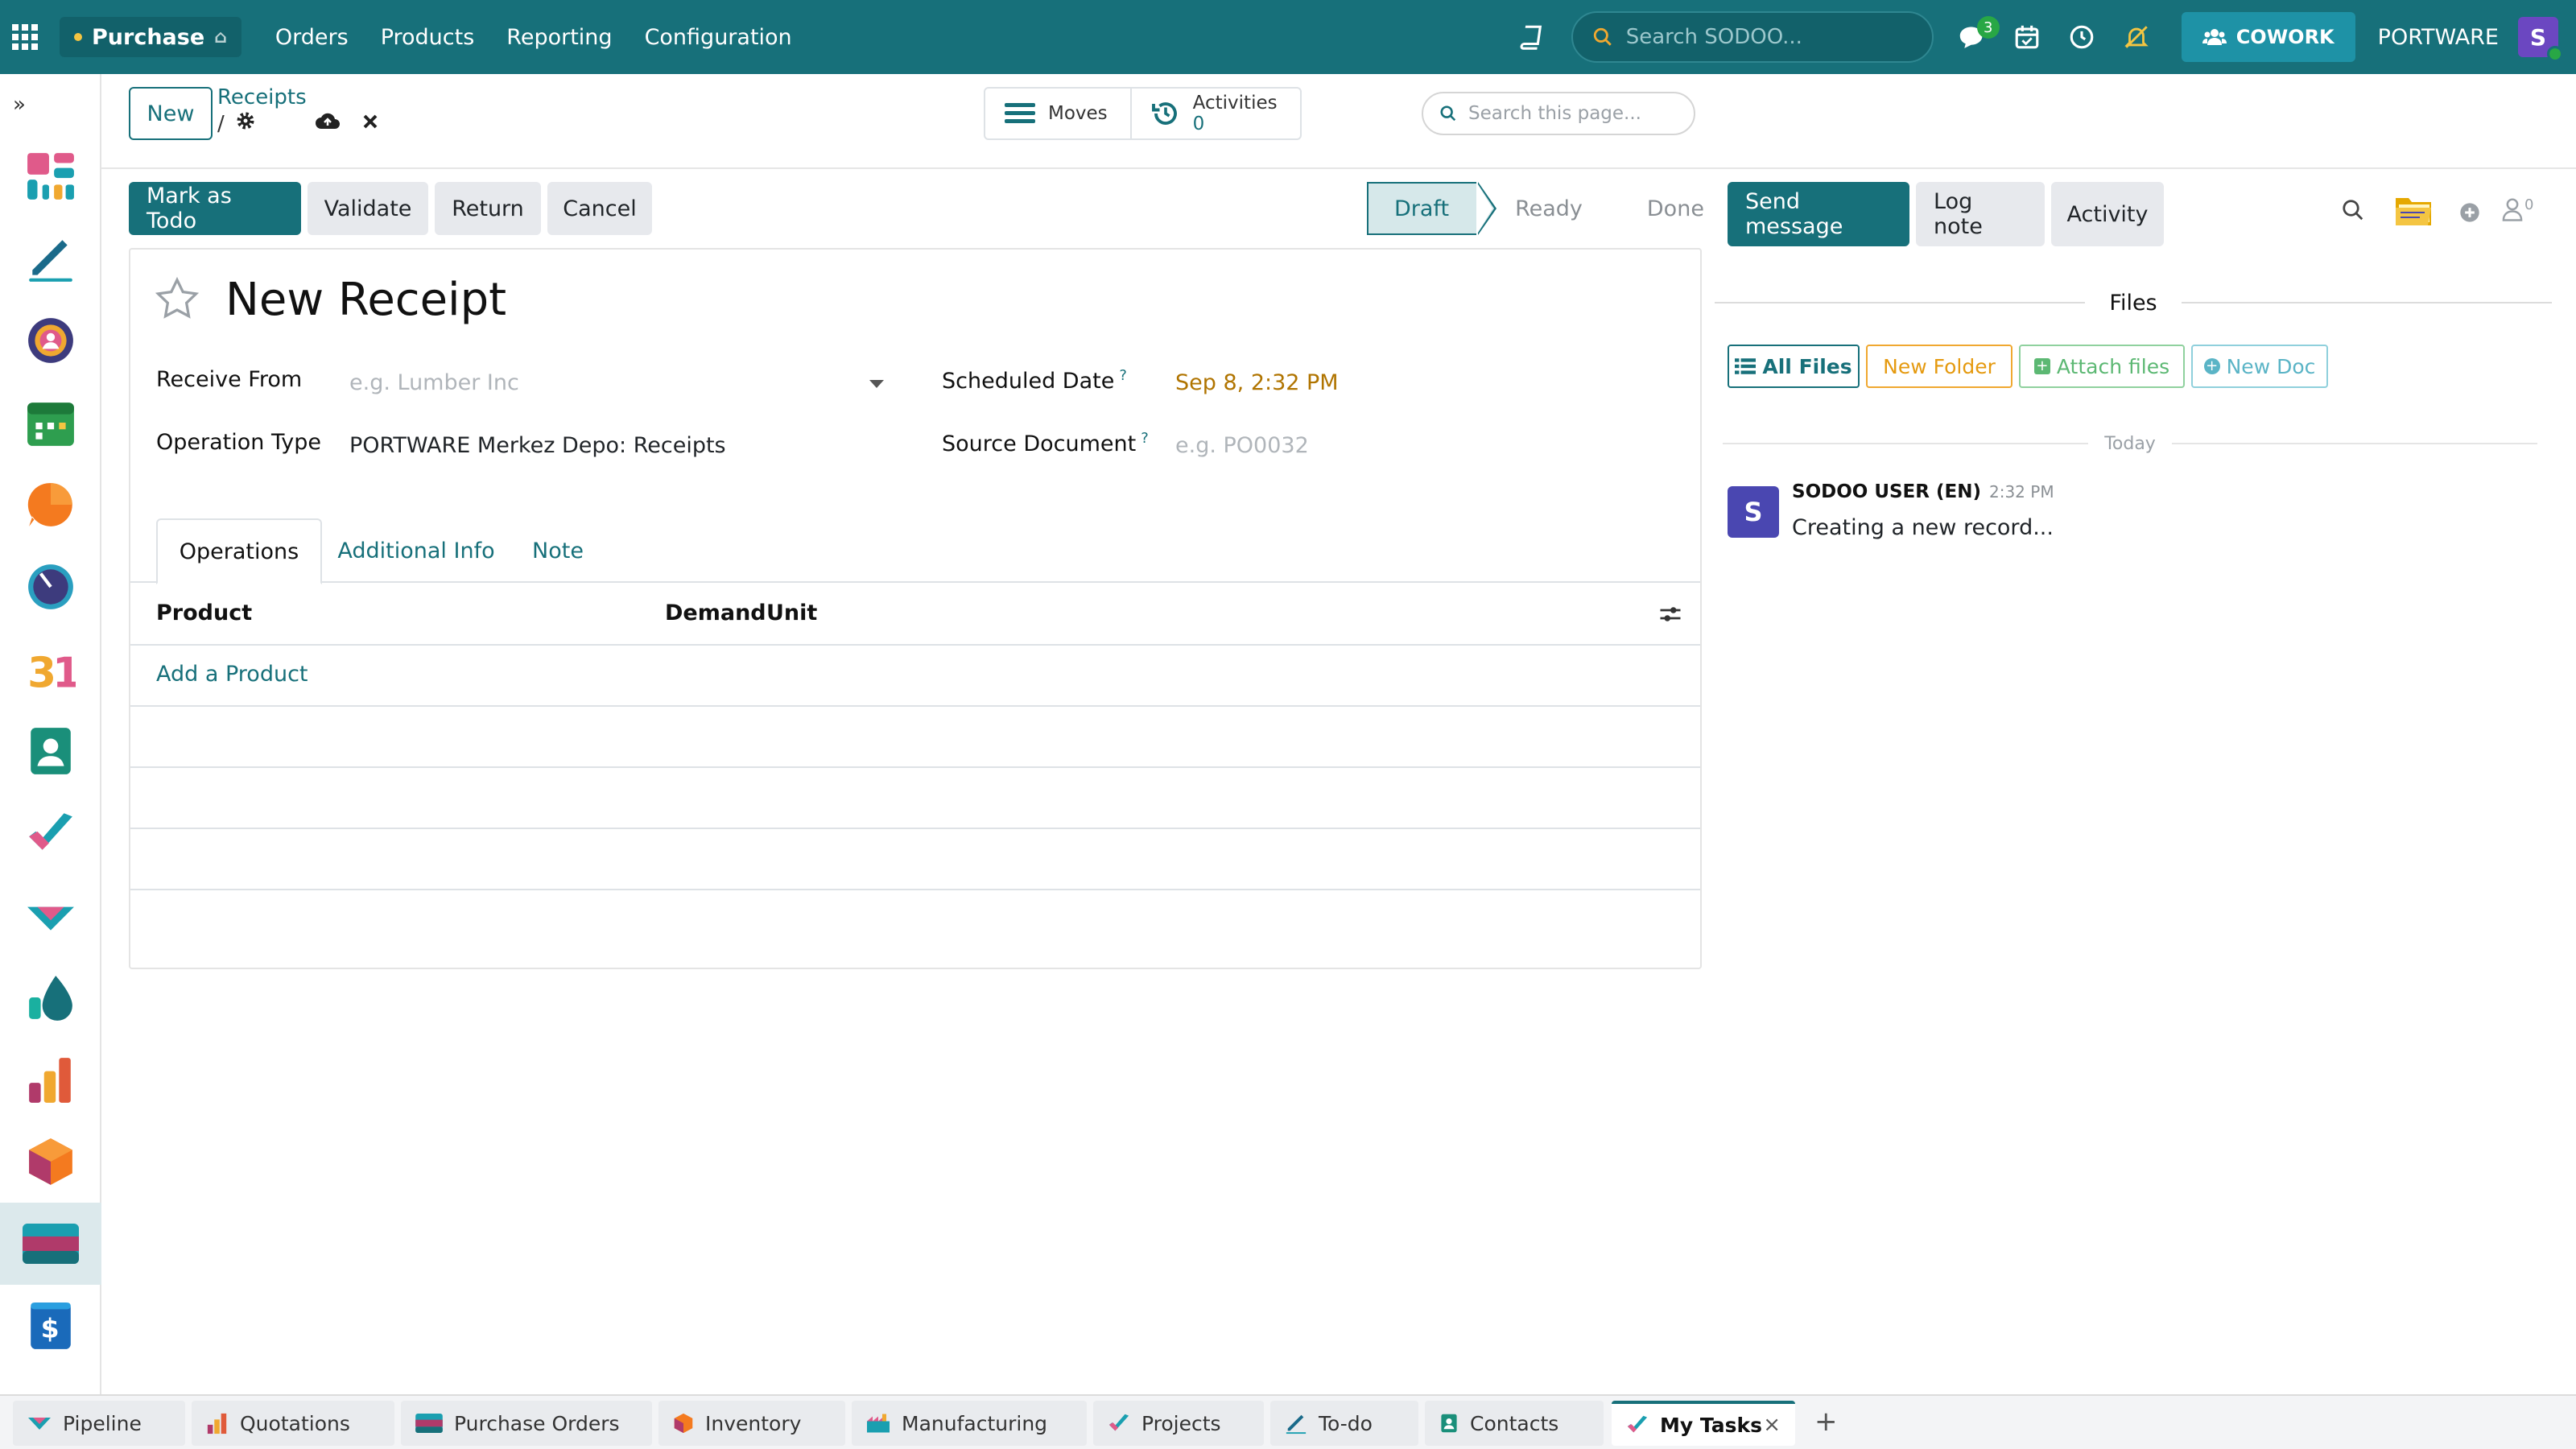 The width and height of the screenshot is (2576, 1449). Describe the element at coordinates (370, 124) in the screenshot. I see `discard-close-icon` at that location.